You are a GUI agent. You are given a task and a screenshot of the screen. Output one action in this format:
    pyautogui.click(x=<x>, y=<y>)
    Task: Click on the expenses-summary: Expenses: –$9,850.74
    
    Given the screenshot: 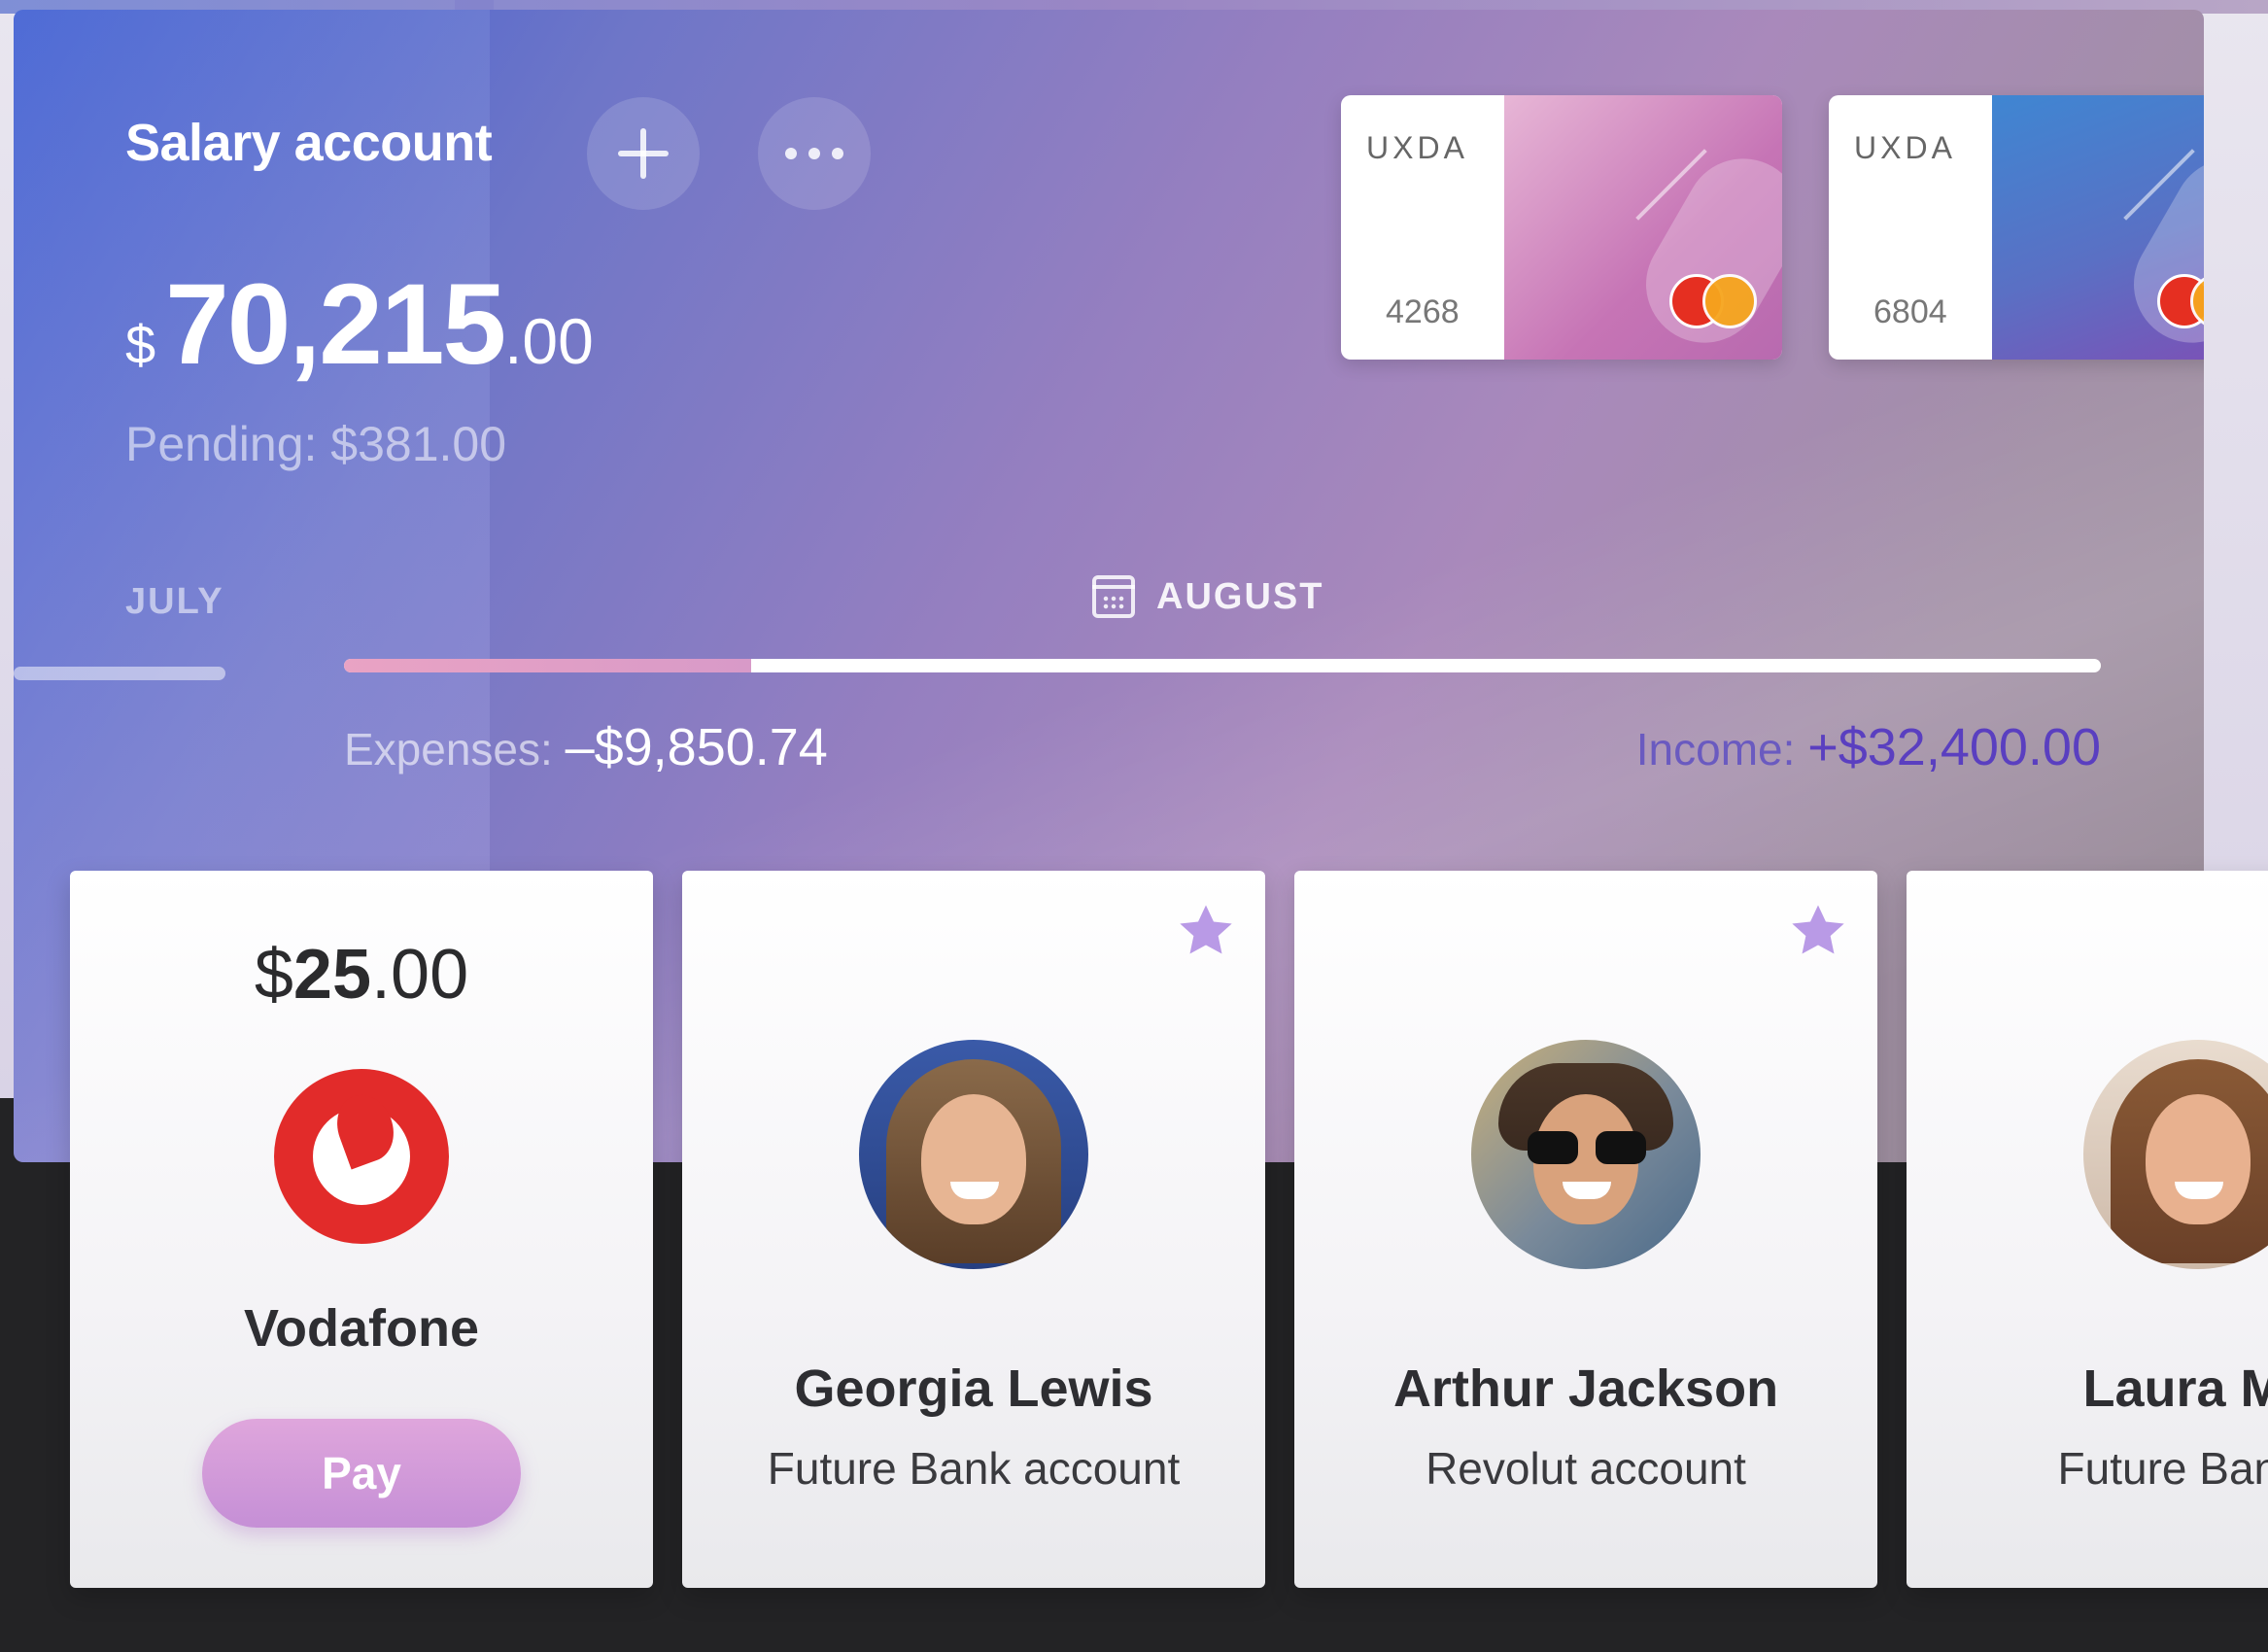 What is the action you would take?
    pyautogui.click(x=586, y=747)
    